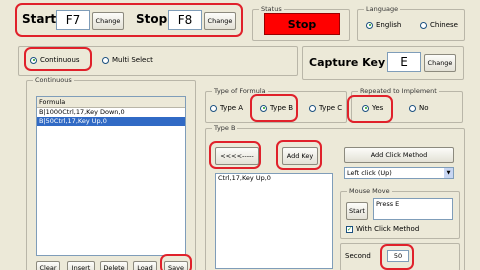  What do you see at coordinates (407, 105) in the screenshot?
I see `repeat-group: Repeated to Implement Yes No` at bounding box center [407, 105].